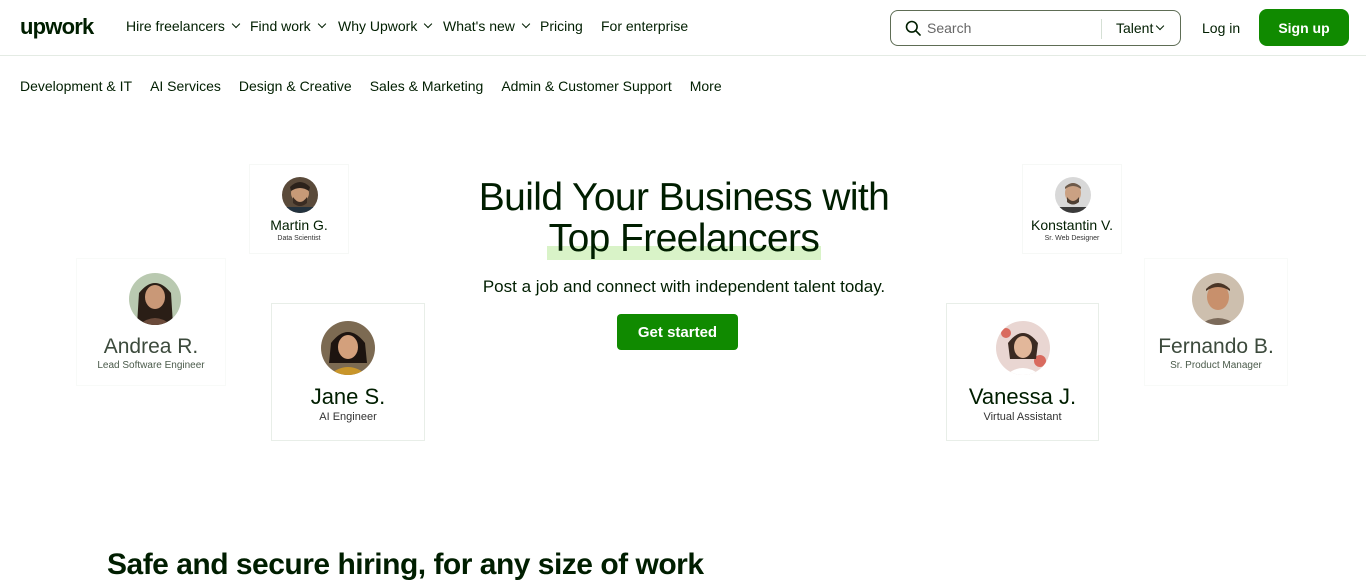 Image resolution: width=1366 pixels, height=582 pixels. What do you see at coordinates (684, 238) in the screenshot?
I see `hero-title-highlight: Top Freelancers` at bounding box center [684, 238].